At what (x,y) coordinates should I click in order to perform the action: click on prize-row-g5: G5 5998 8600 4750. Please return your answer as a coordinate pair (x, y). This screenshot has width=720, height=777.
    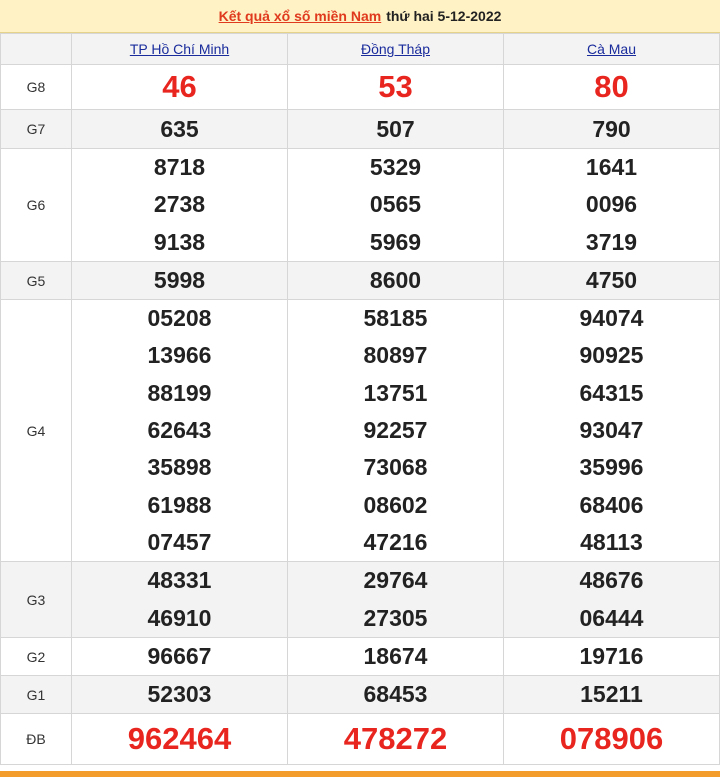
    Looking at the image, I should click on (360, 280).